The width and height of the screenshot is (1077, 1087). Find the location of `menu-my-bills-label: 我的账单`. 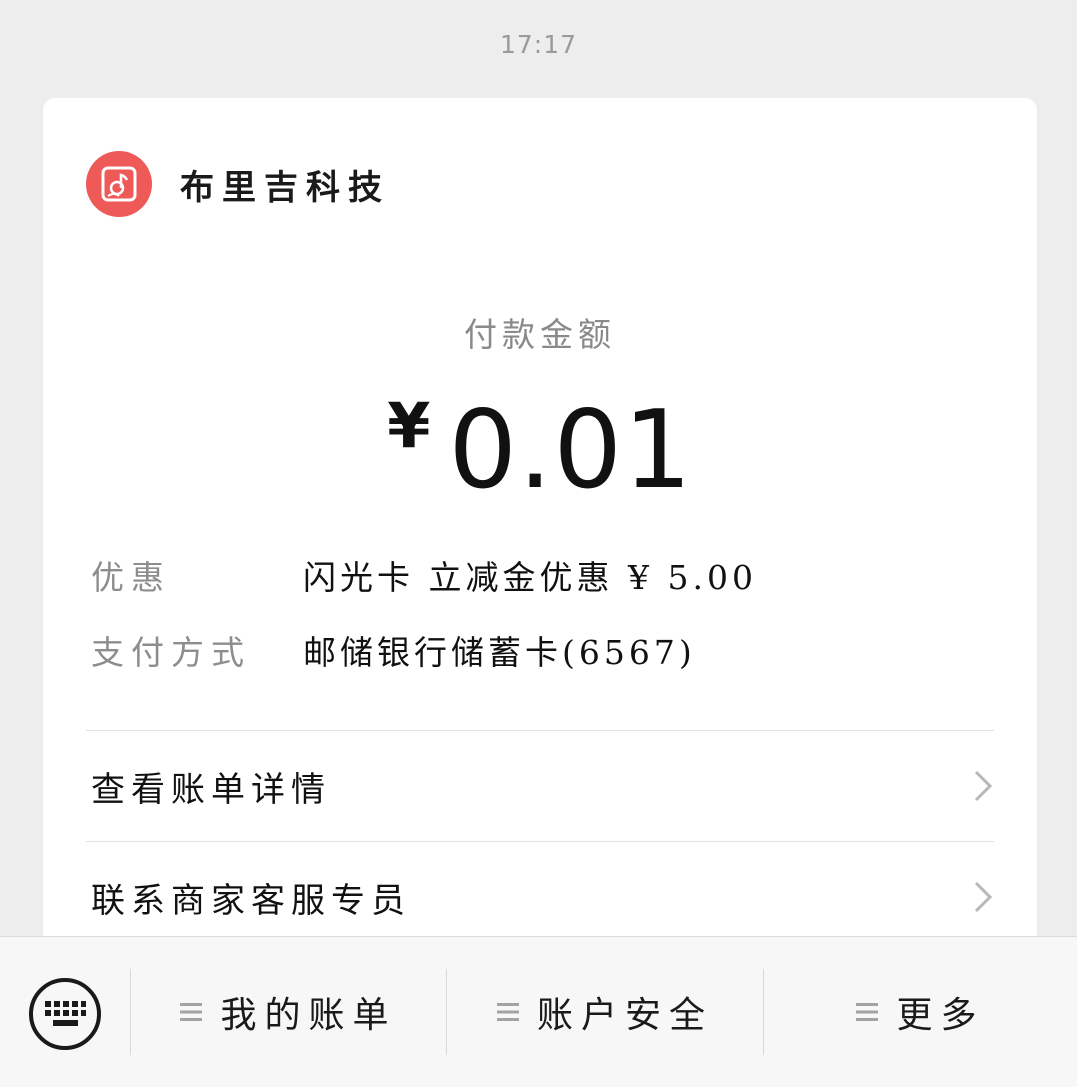

menu-my-bills-label: 我的账单 is located at coordinates (308, 1015).